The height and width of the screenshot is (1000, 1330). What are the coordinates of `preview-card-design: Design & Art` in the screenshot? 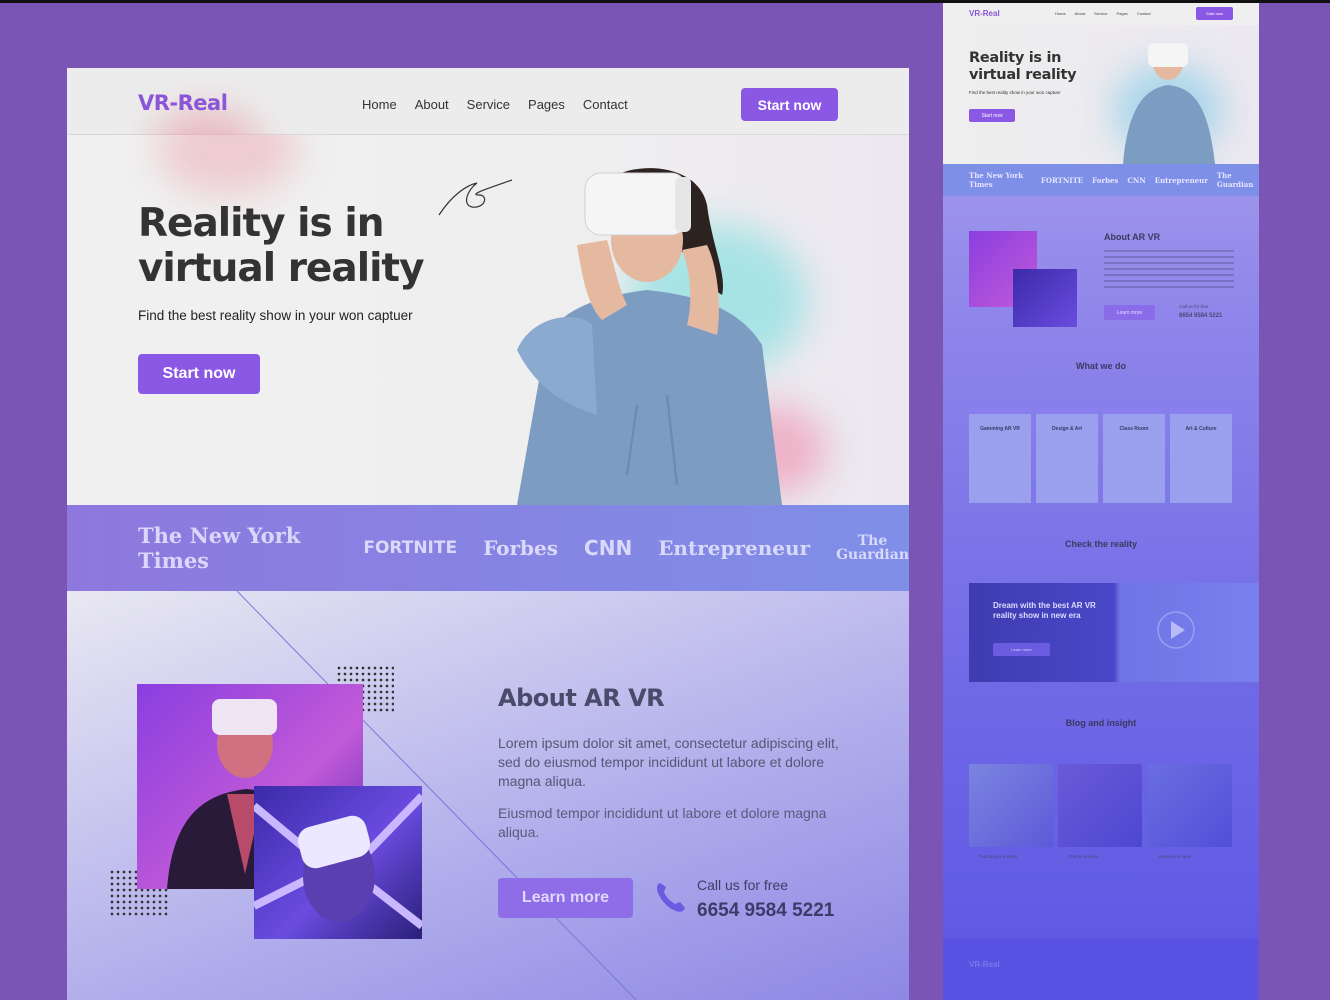 It's located at (1067, 455).